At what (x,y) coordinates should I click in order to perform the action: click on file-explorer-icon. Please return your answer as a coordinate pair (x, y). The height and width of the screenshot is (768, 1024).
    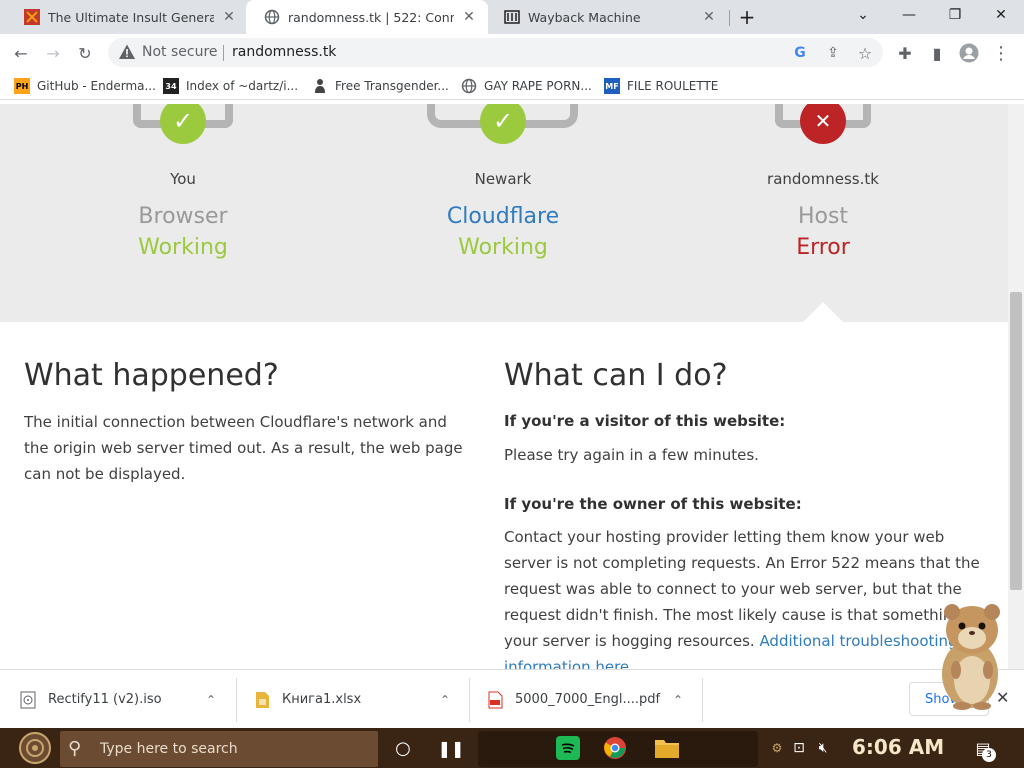
    Looking at the image, I should click on (667, 748).